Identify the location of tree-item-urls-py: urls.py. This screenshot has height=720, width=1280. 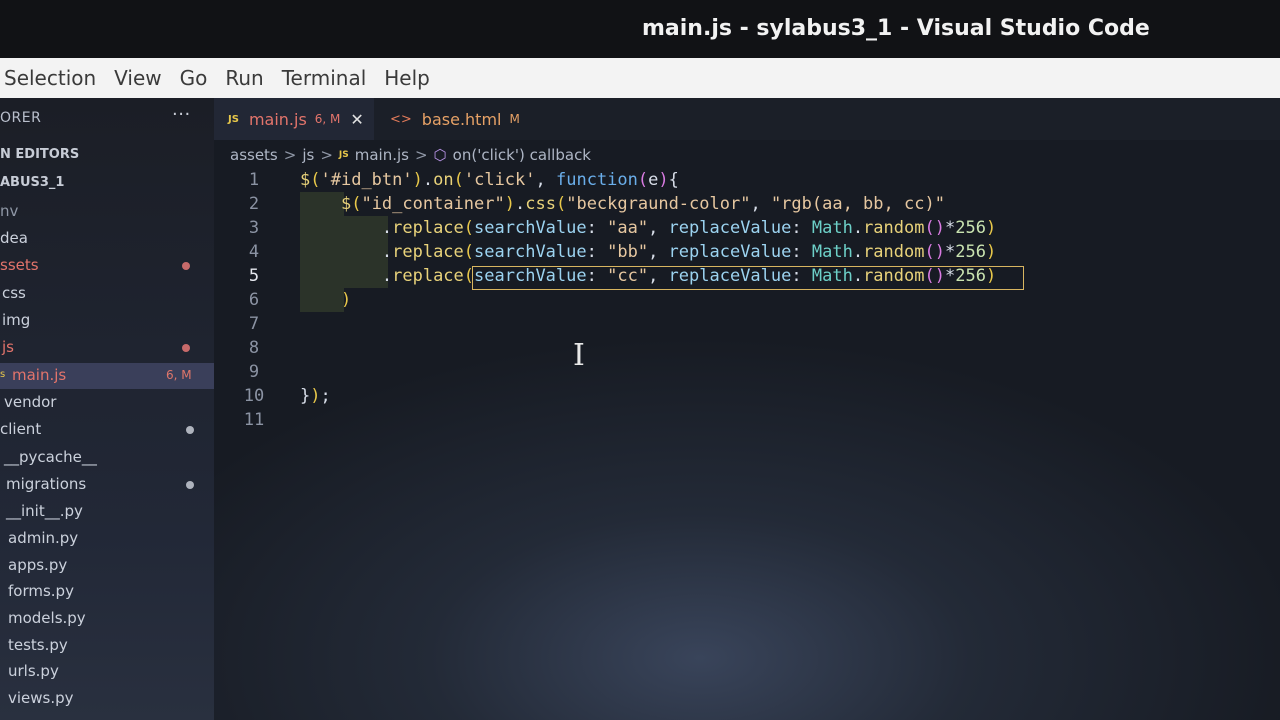
(107, 672).